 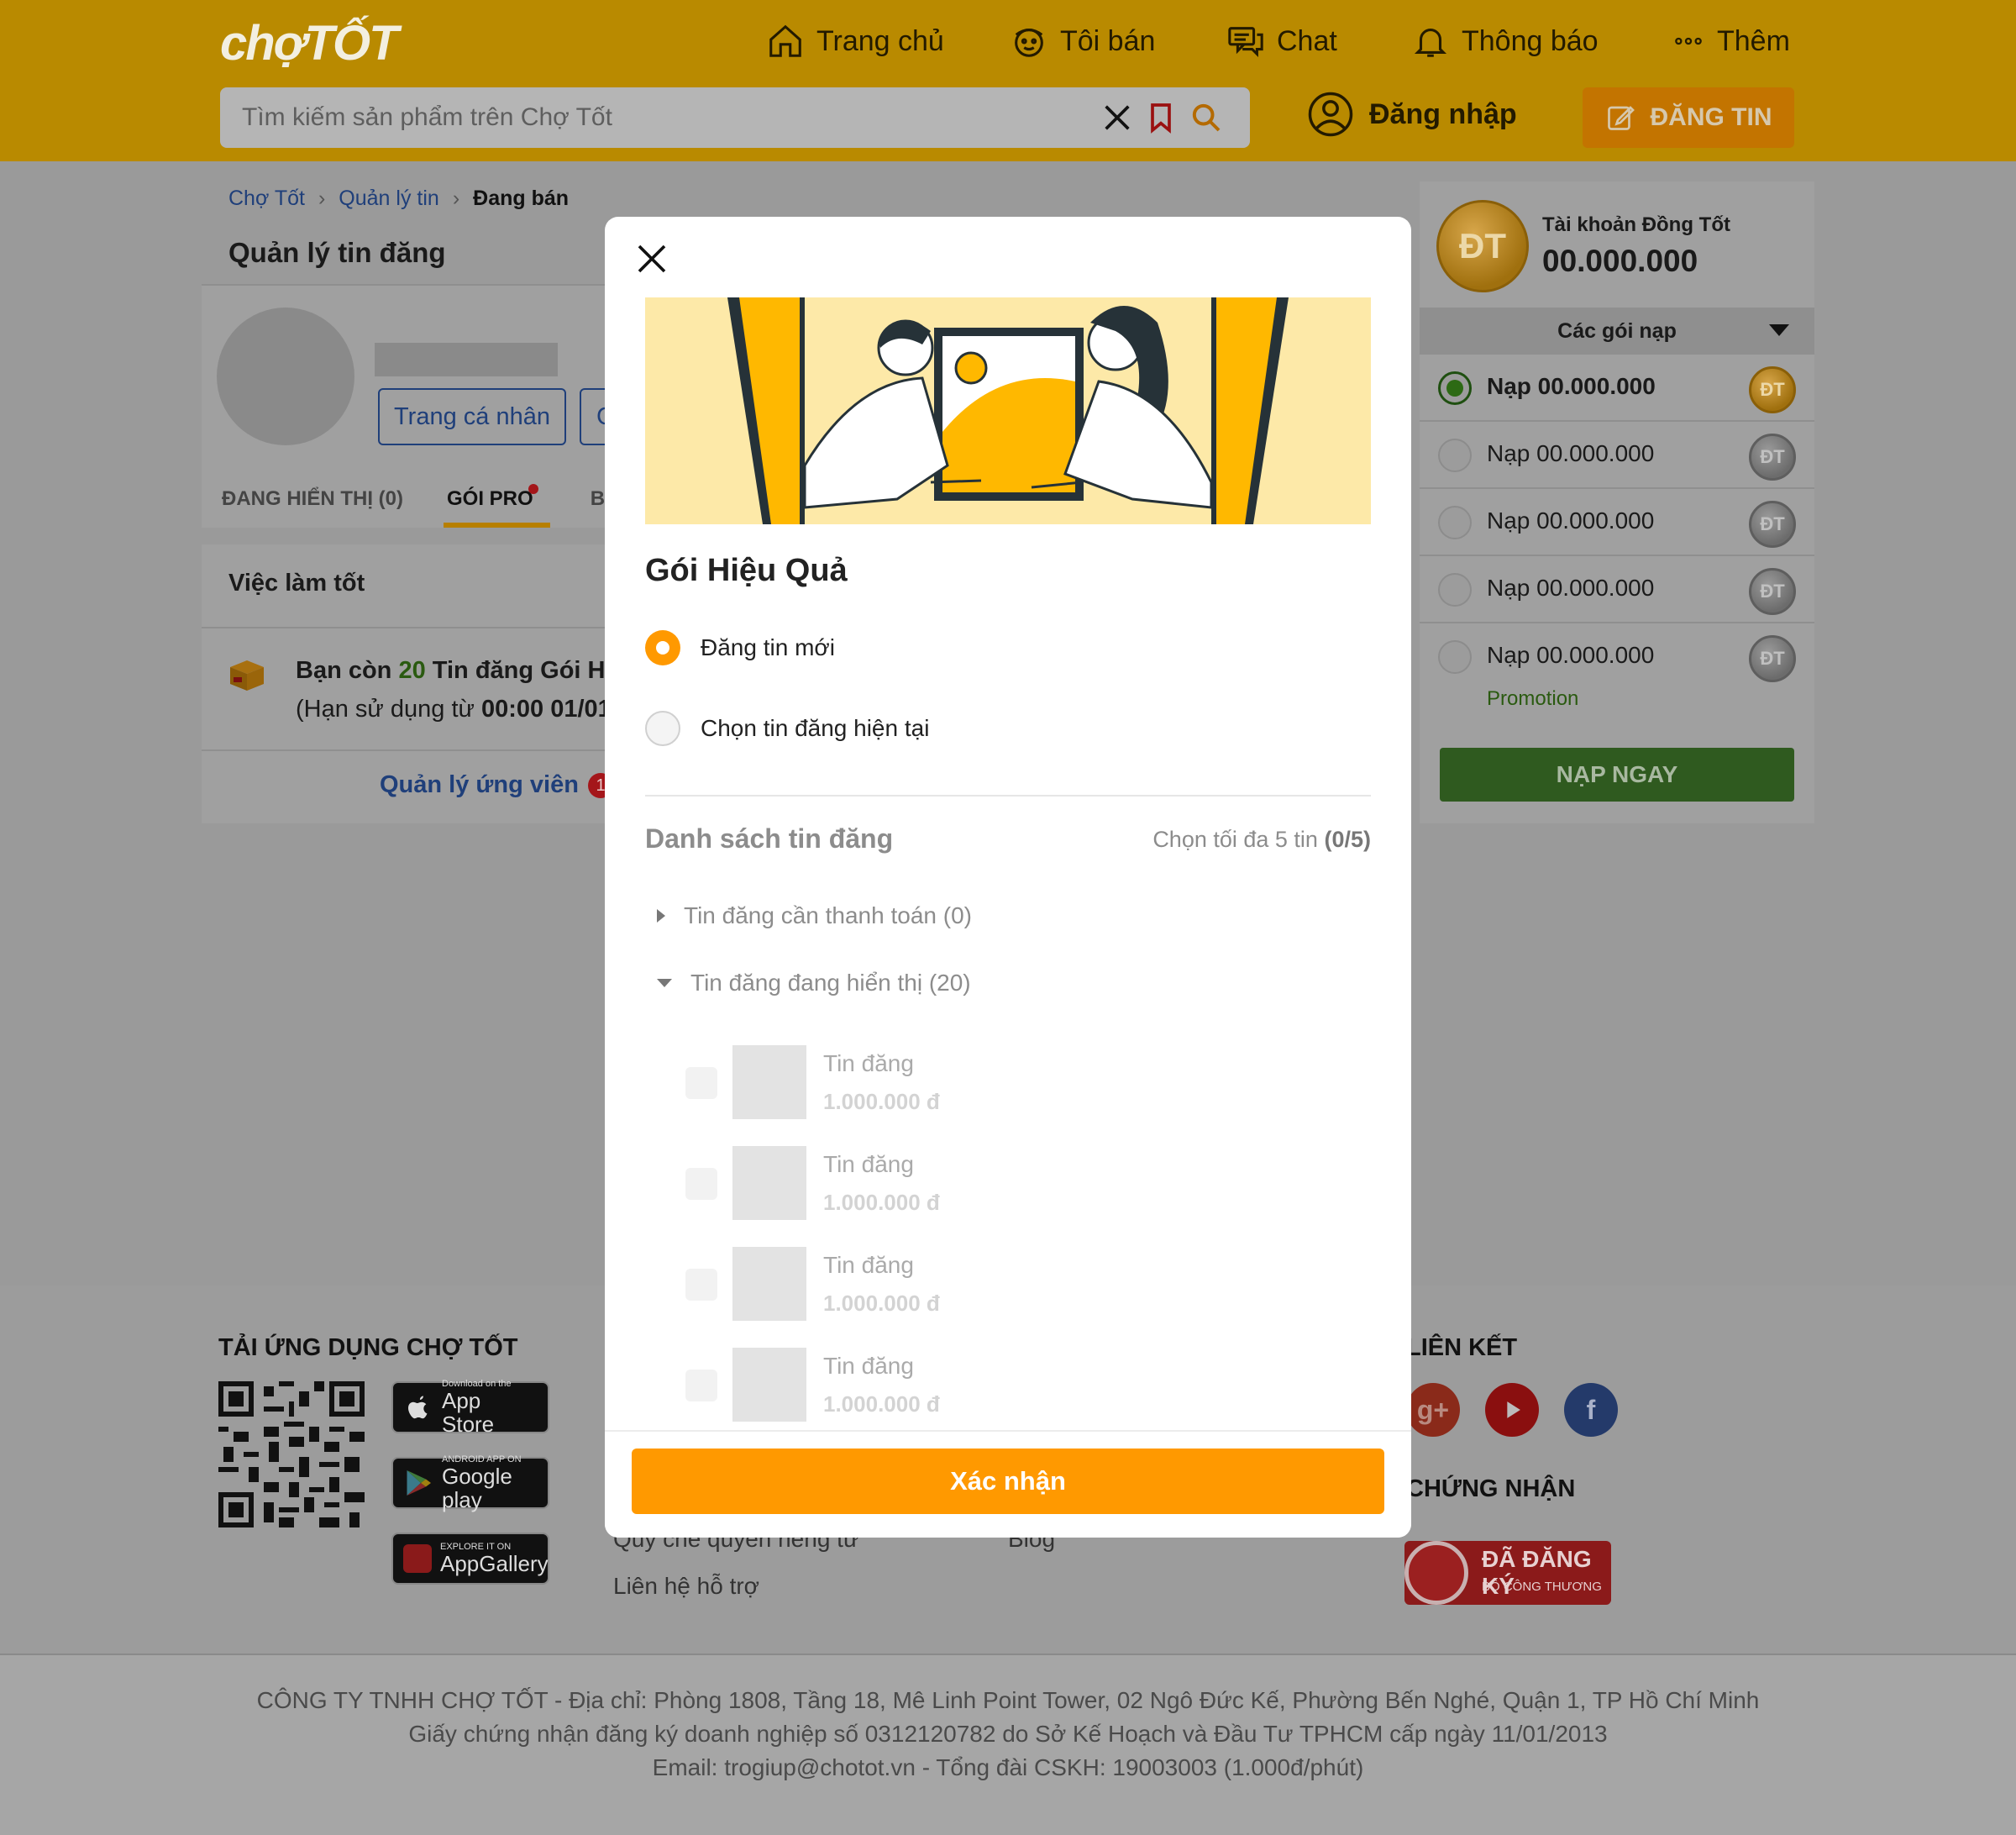 I want to click on notification-dot, so click(x=533, y=489).